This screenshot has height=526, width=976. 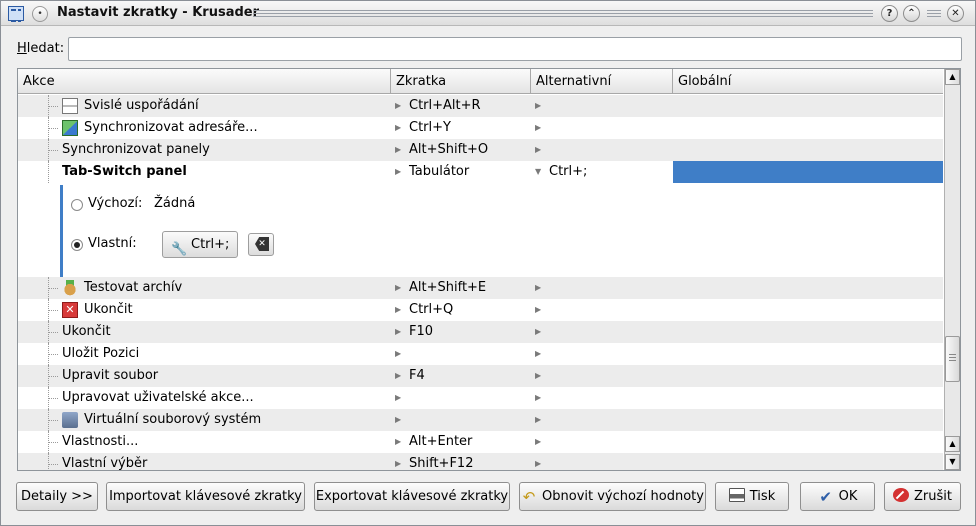 I want to click on table-row: ✕ Ukončit ▶ Ctrl+Q ▶, so click(x=480, y=310).